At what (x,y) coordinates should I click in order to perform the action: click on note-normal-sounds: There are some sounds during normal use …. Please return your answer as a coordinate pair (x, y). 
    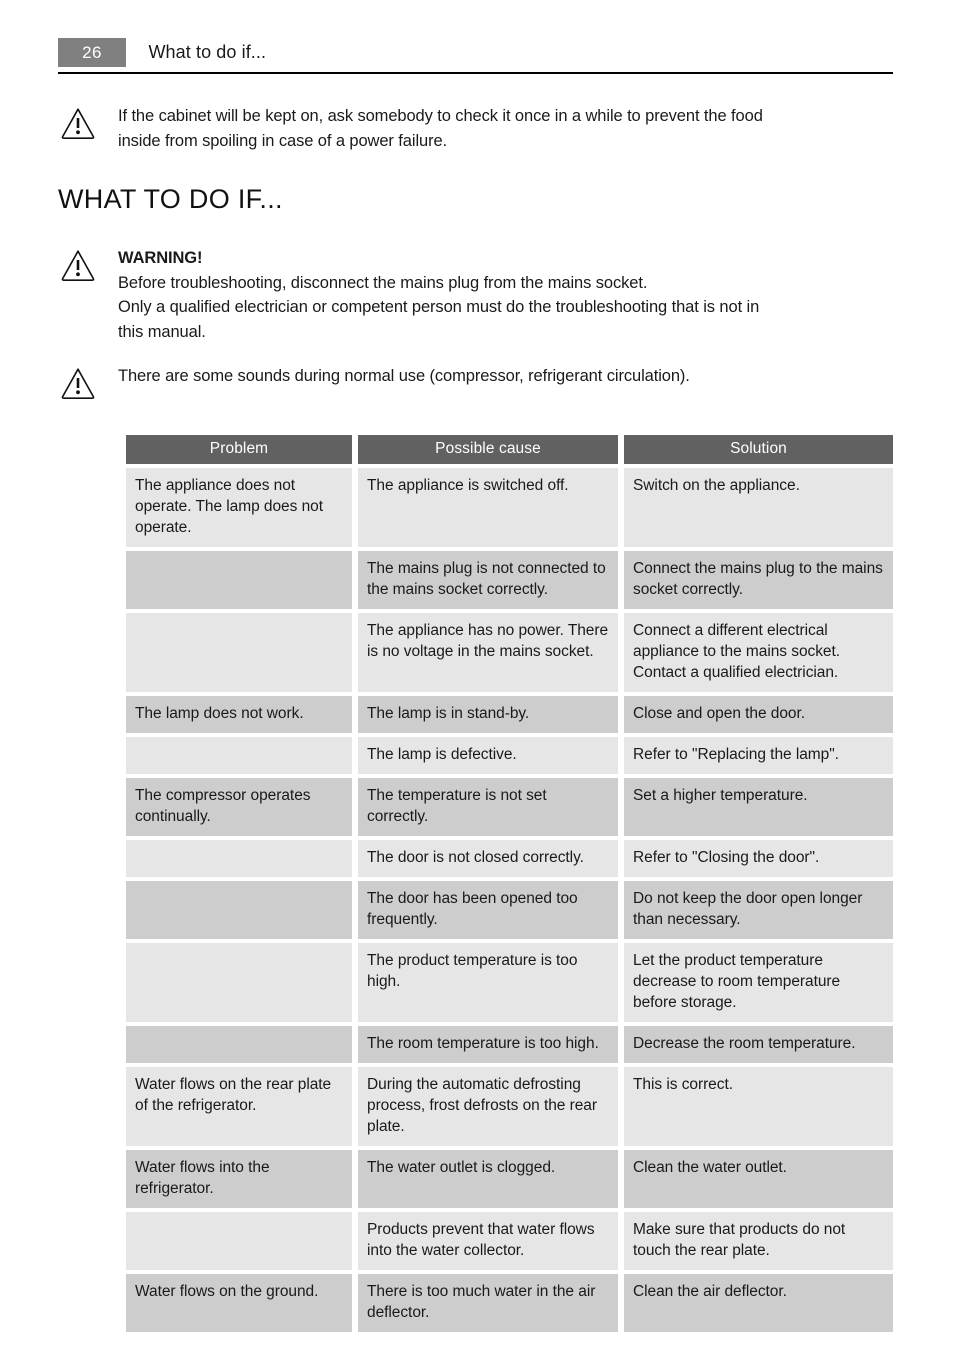
    Looking at the image, I should click on (475, 382).